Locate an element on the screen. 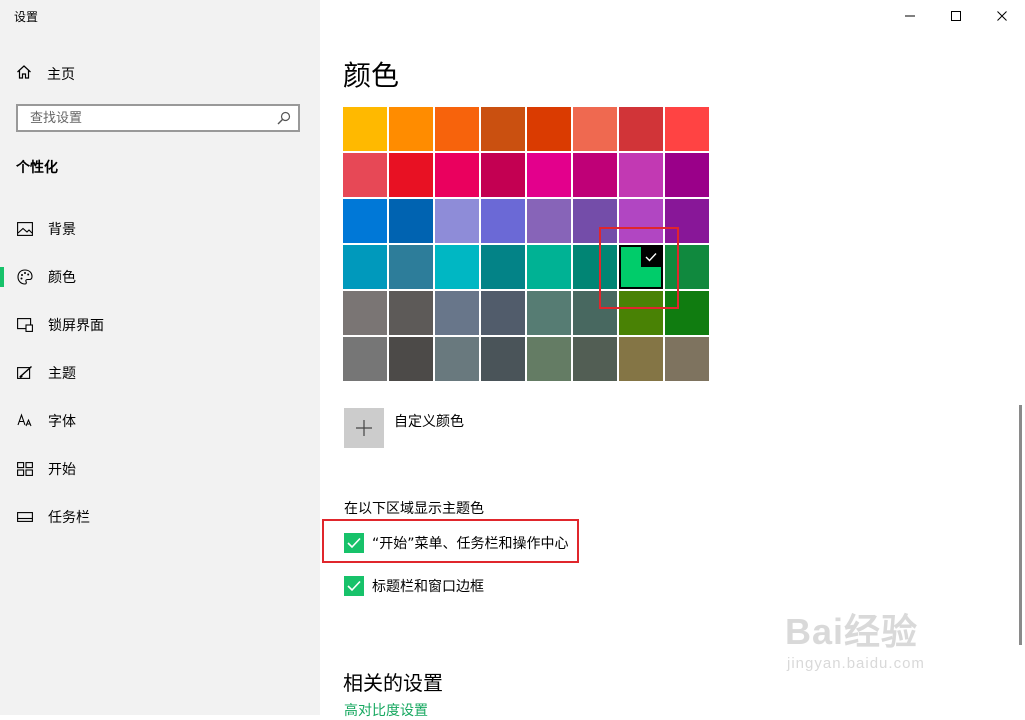 The width and height of the screenshot is (1025, 720). sidebar-item-background: 背景 is located at coordinates (160, 229).